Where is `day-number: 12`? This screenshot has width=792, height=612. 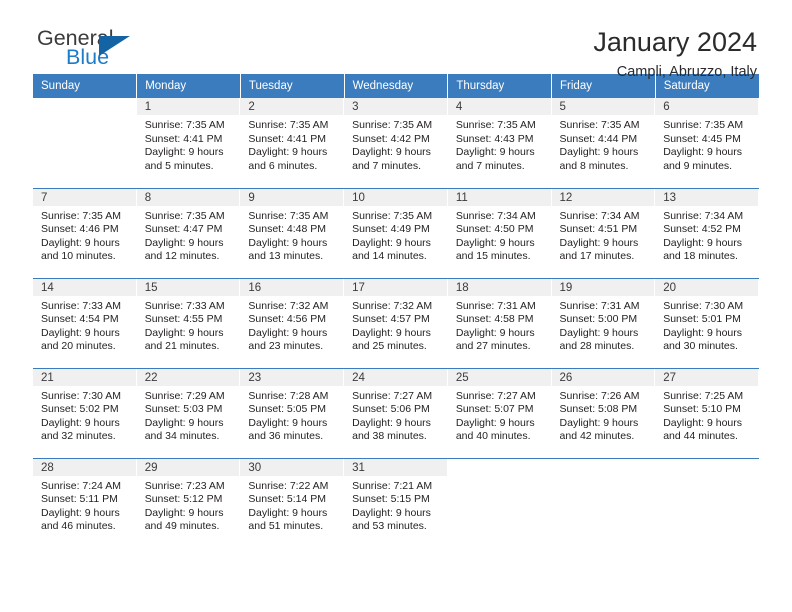
day-number: 12 is located at coordinates (603, 197).